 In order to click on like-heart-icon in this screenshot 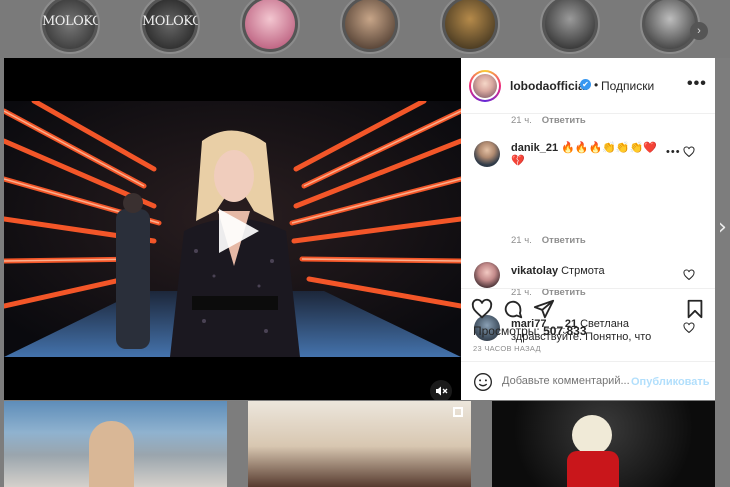, I will do `click(482, 309)`.